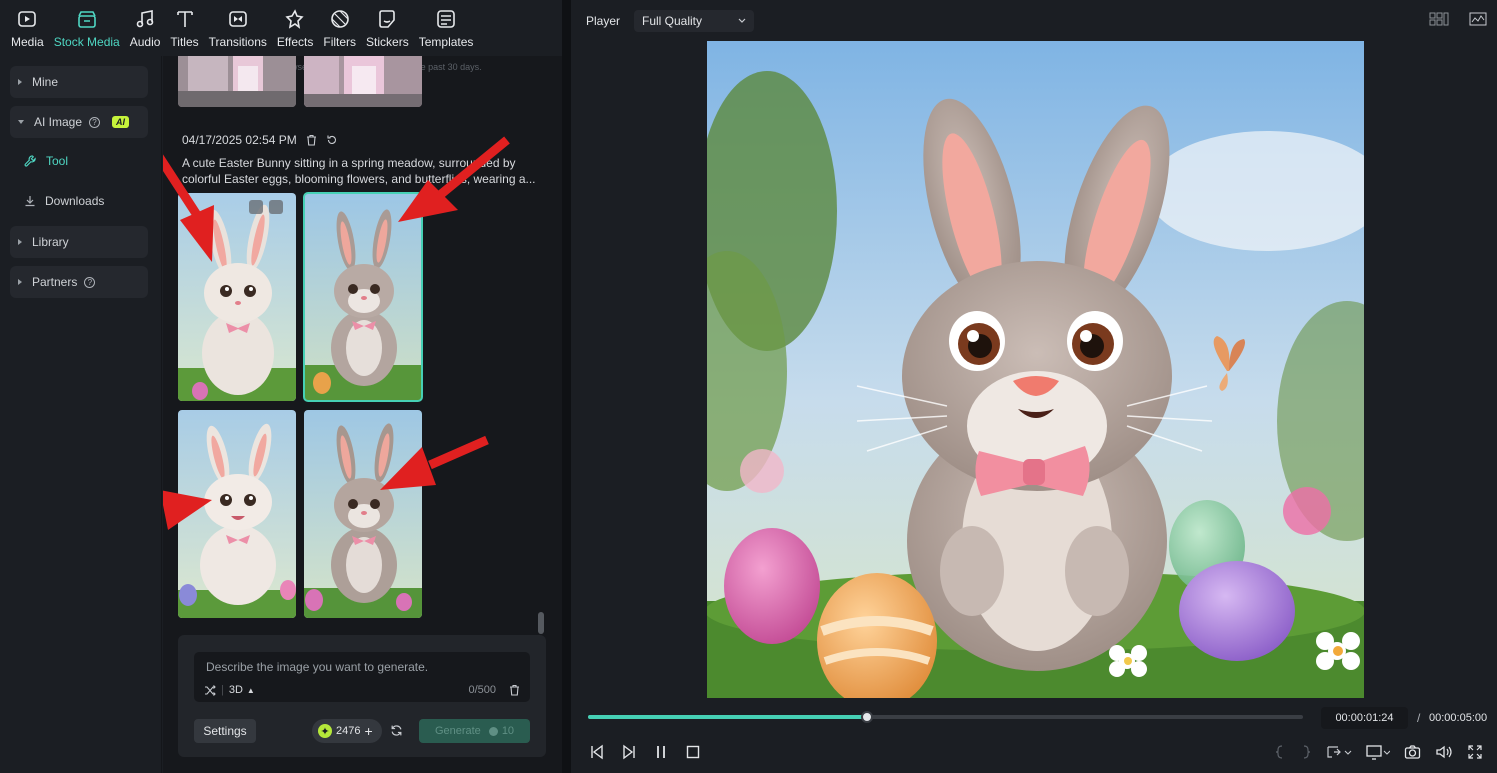 The height and width of the screenshot is (773, 1497). Describe the element at coordinates (1412, 752) in the screenshot. I see `snapshot-camera-icon` at that location.